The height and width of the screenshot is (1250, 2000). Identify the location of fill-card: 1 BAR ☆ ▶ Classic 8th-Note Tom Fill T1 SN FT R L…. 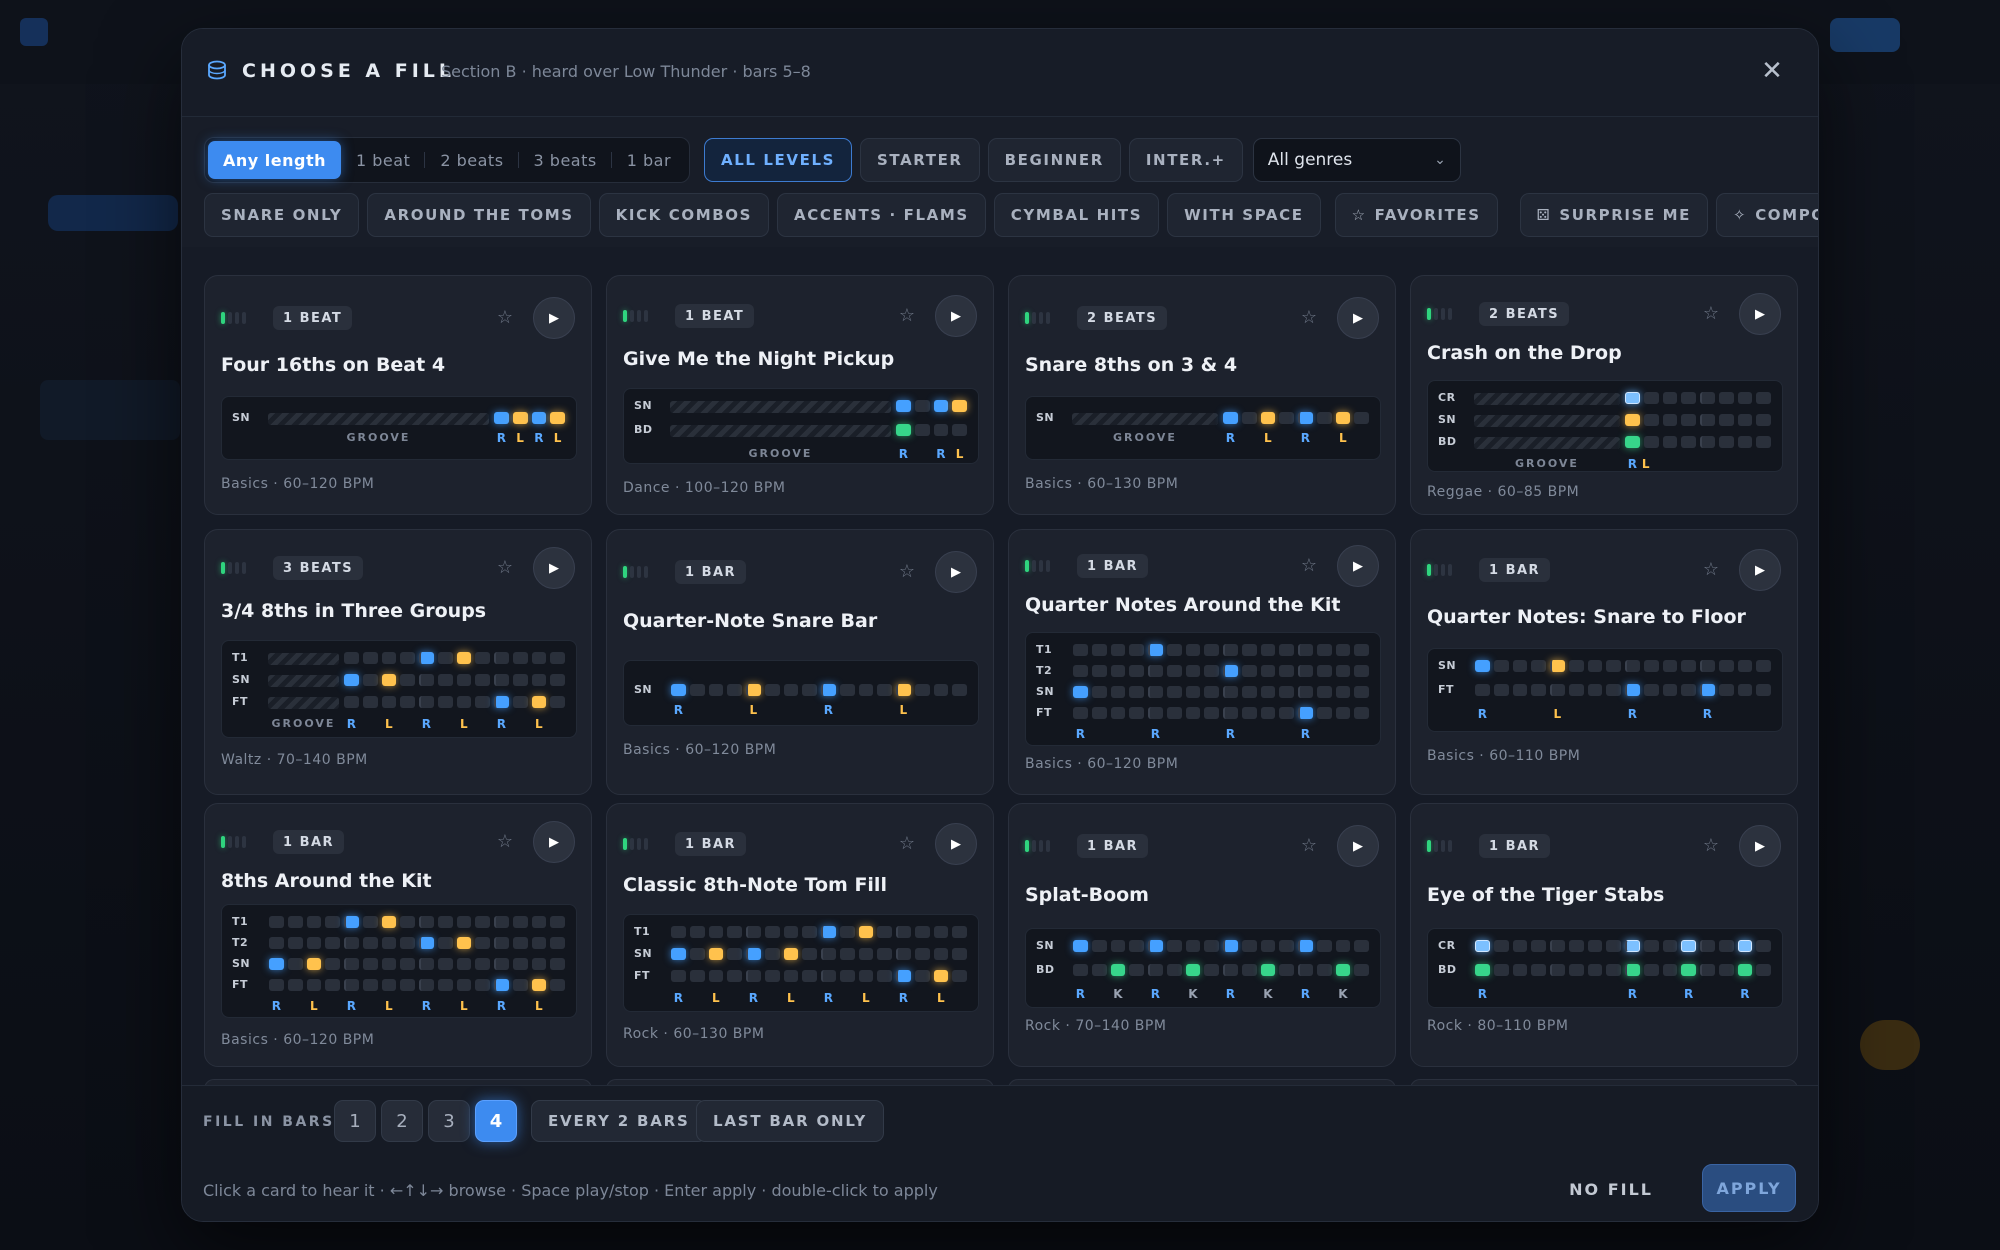
(800, 935).